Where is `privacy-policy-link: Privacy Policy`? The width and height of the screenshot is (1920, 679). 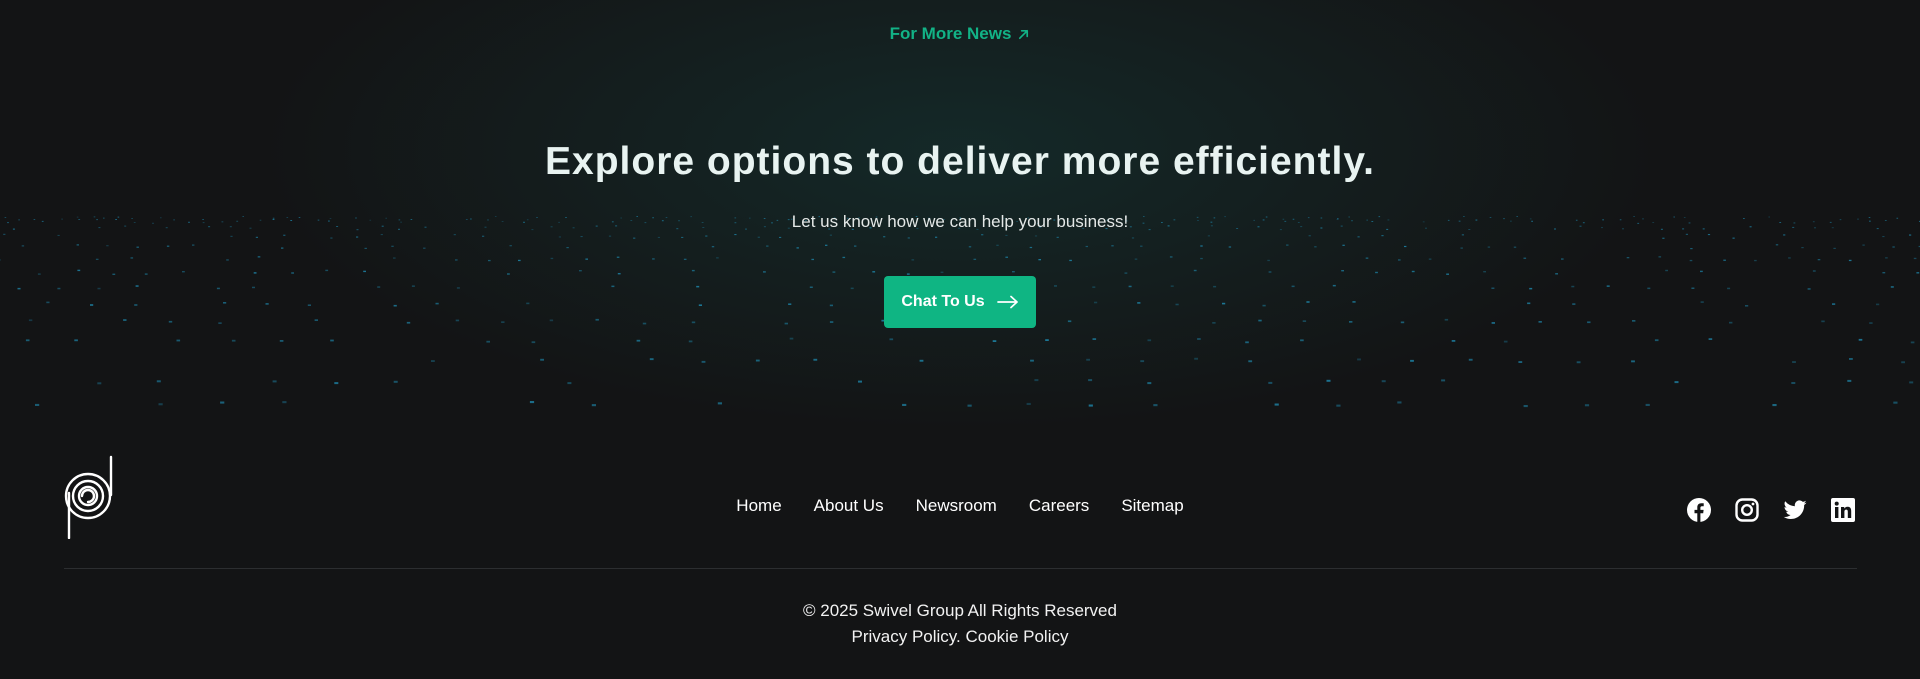 privacy-policy-link: Privacy Policy is located at coordinates (904, 636).